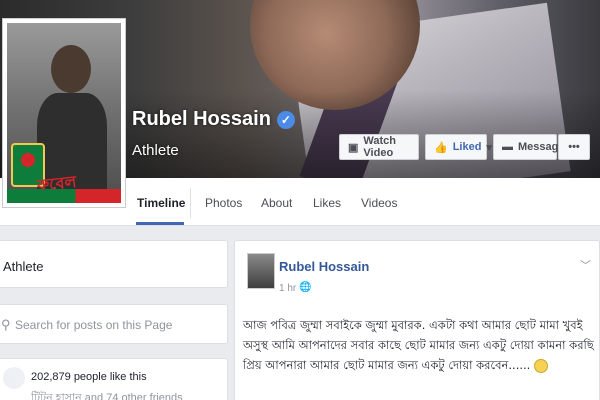  I want to click on more-options-button: •••, so click(574, 147).